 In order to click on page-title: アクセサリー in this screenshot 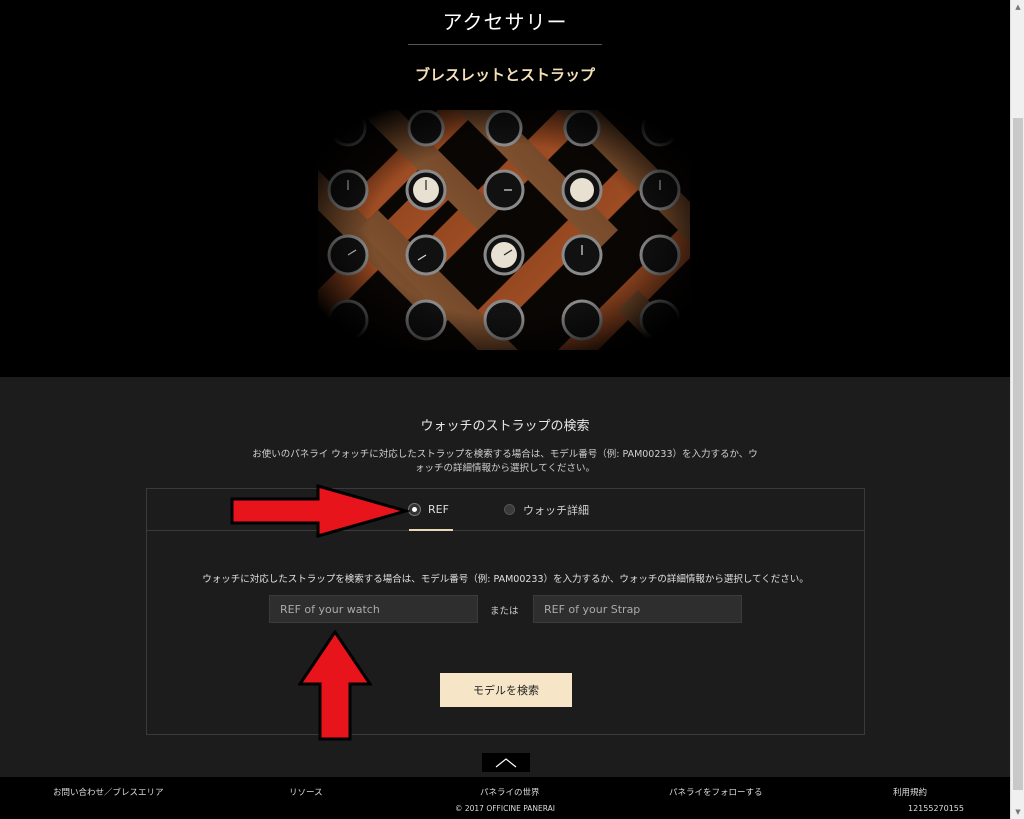, I will do `click(505, 22)`.